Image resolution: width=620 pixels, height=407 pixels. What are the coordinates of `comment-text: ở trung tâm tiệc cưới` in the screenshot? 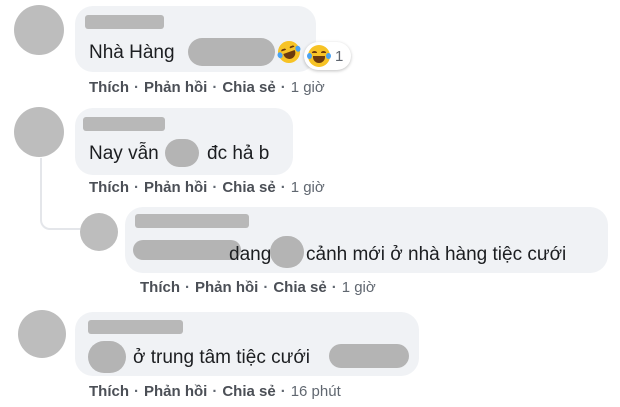 It's located at (222, 357).